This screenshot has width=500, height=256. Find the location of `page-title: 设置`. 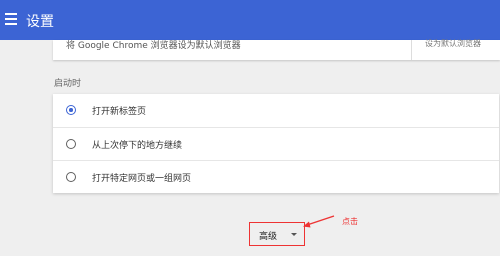

page-title: 设置 is located at coordinates (40, 22).